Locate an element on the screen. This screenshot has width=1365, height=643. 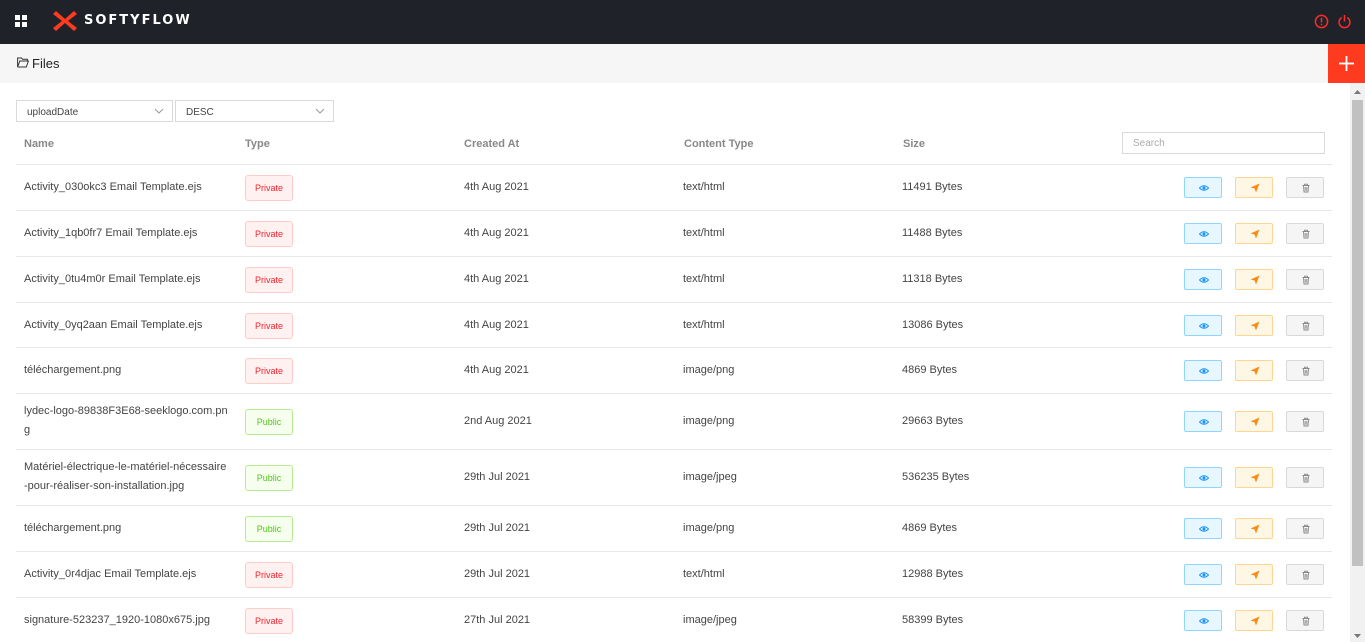
sort-order-value: DESC is located at coordinates (200, 112).